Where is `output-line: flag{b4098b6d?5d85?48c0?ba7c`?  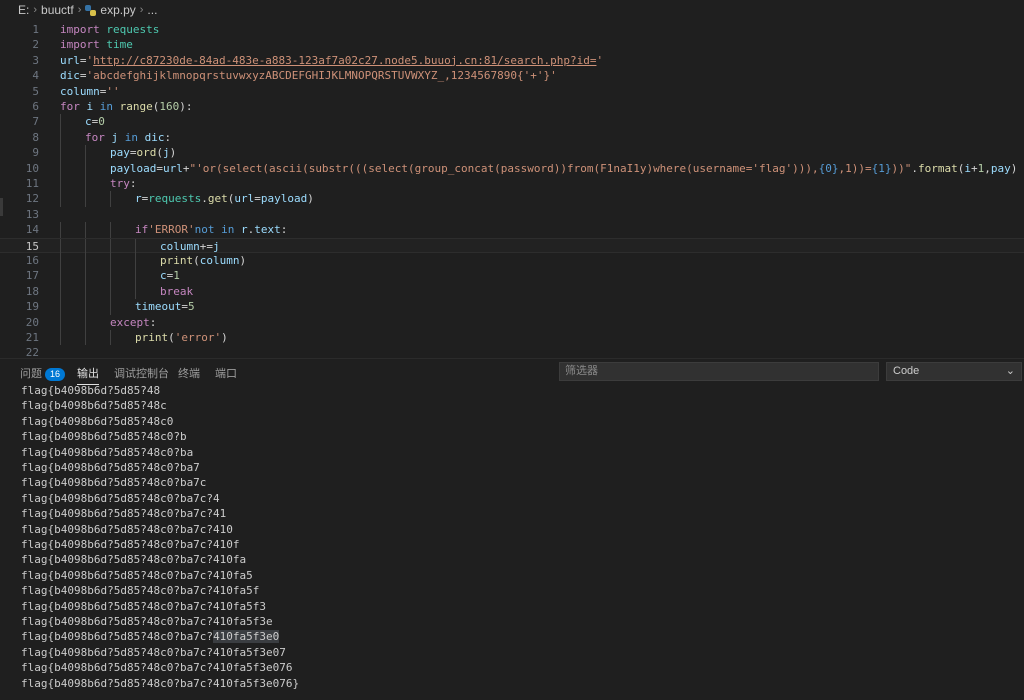 output-line: flag{b4098b6d?5d85?48c0?ba7c is located at coordinates (114, 483).